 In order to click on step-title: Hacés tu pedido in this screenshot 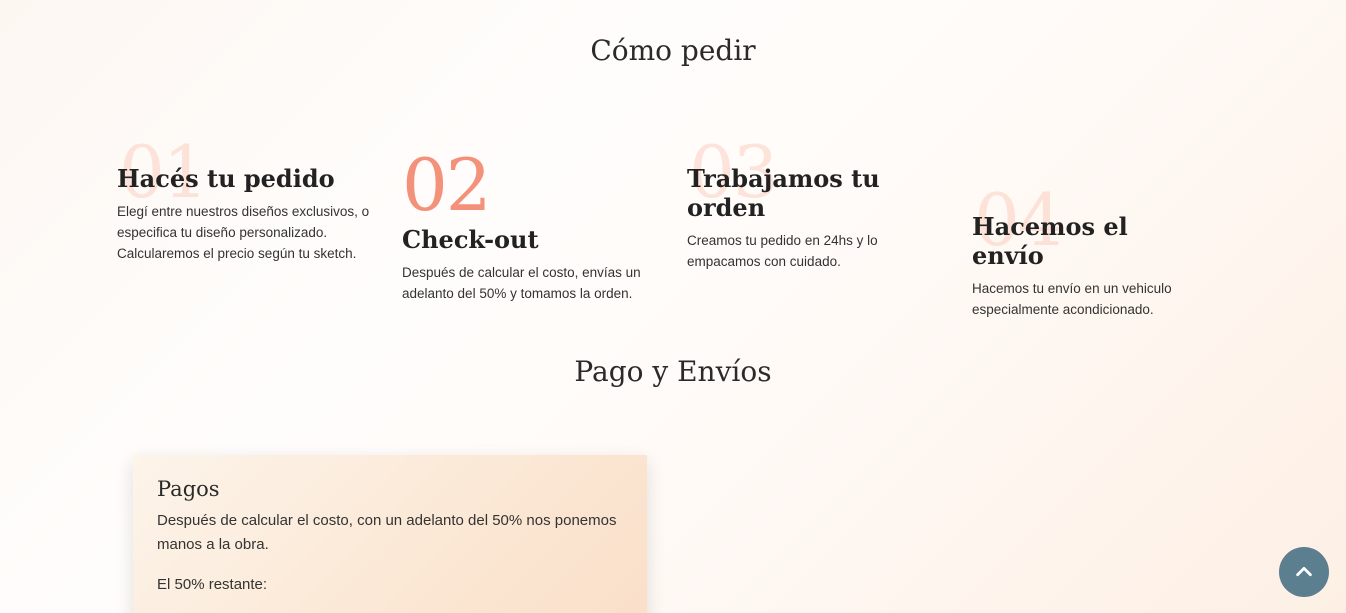, I will do `click(226, 178)`.